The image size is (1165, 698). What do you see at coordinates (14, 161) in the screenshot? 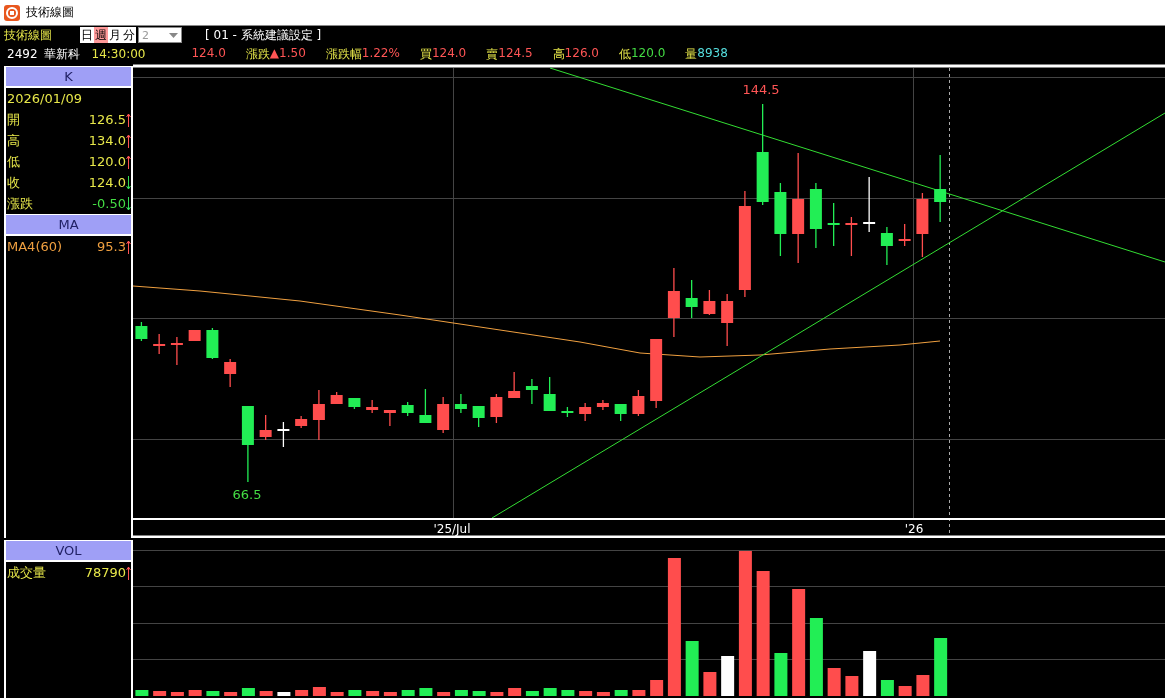
I see `row-label: 低` at bounding box center [14, 161].